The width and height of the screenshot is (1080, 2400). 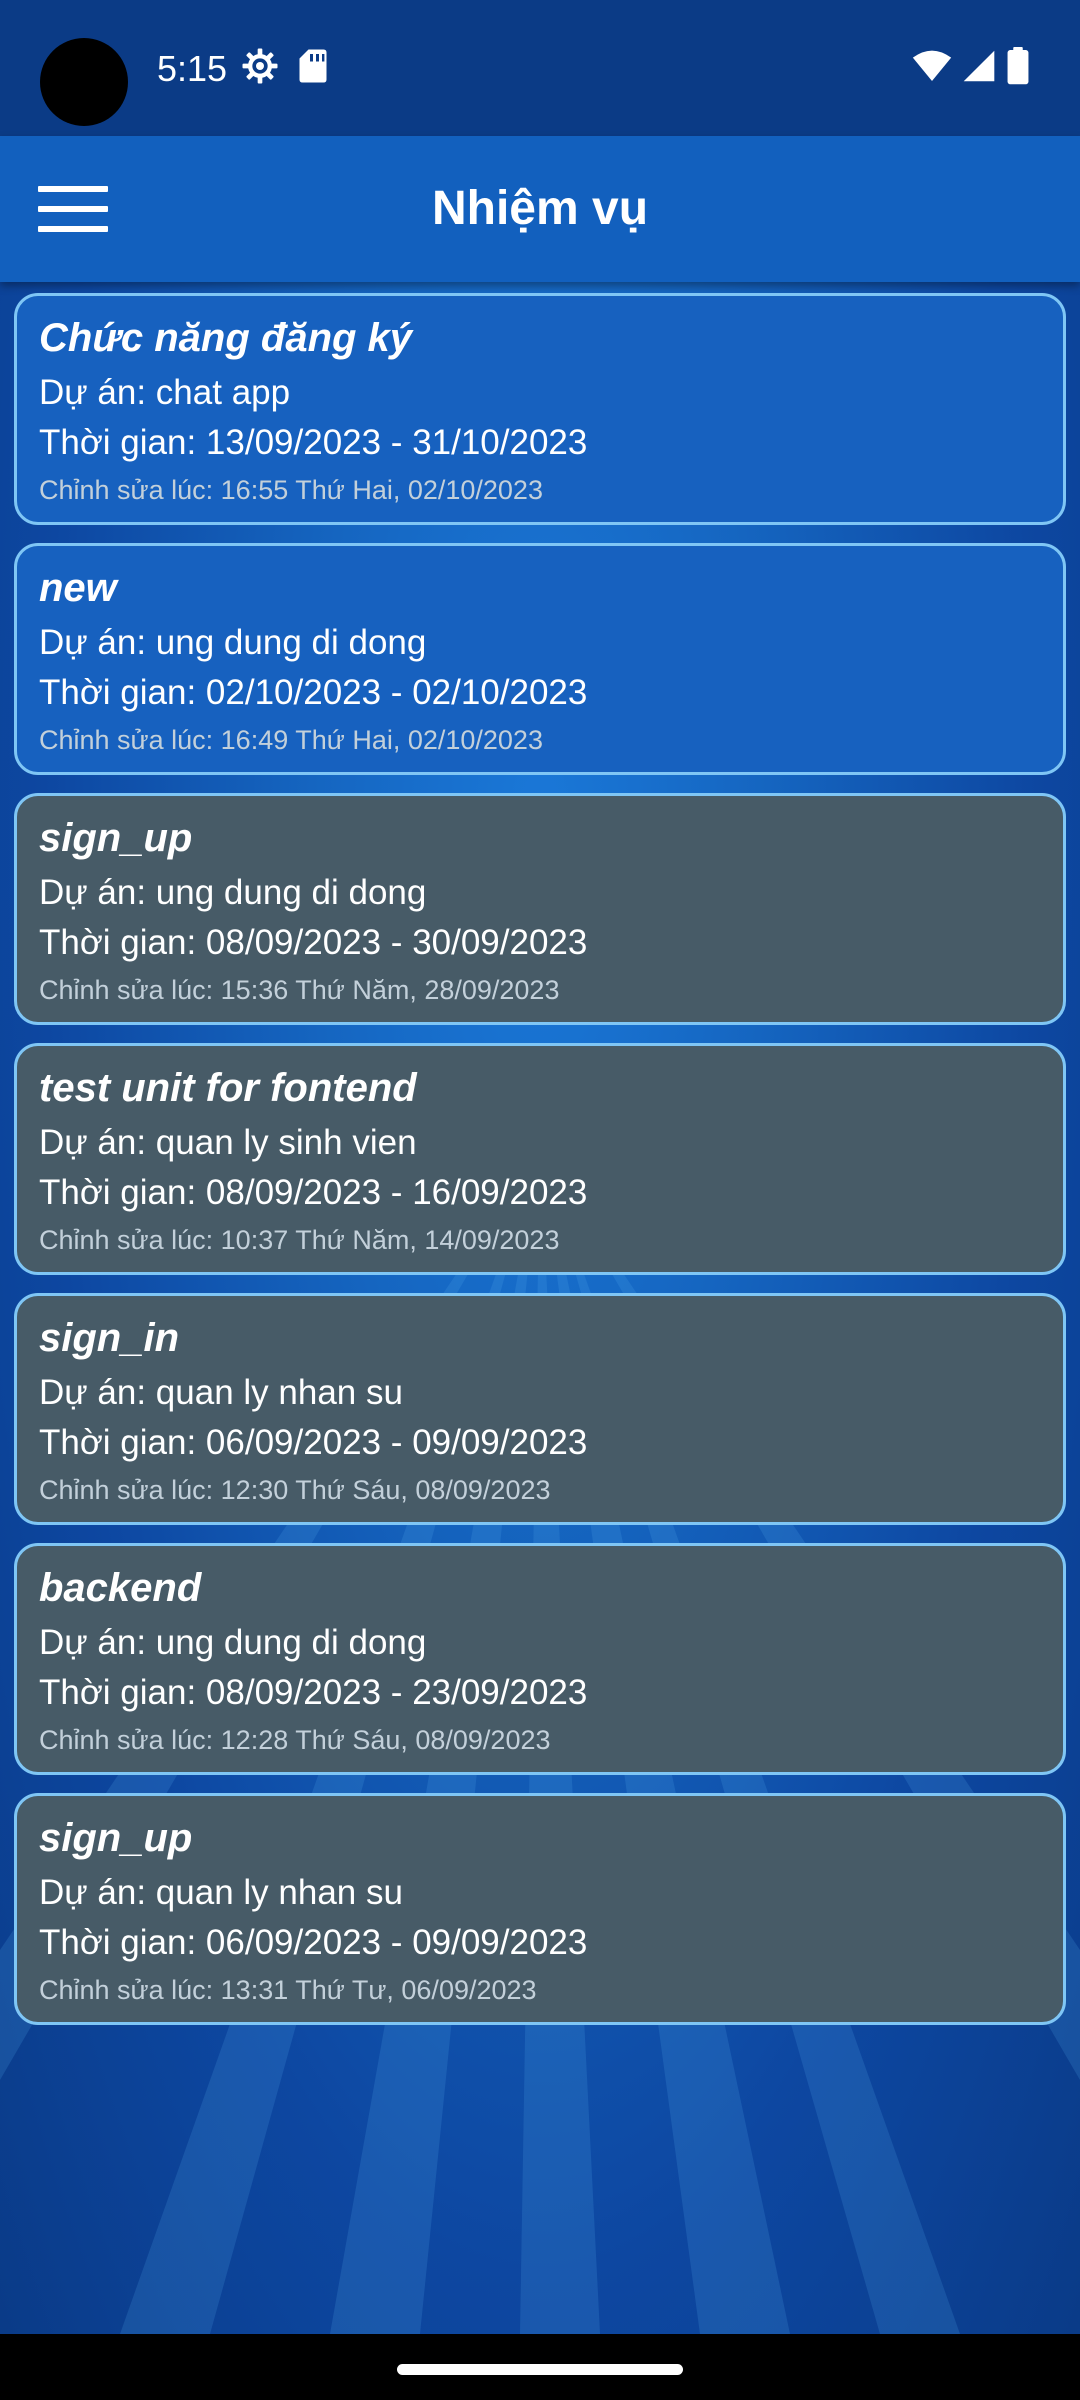 I want to click on settings-gear-icon, so click(x=260, y=68).